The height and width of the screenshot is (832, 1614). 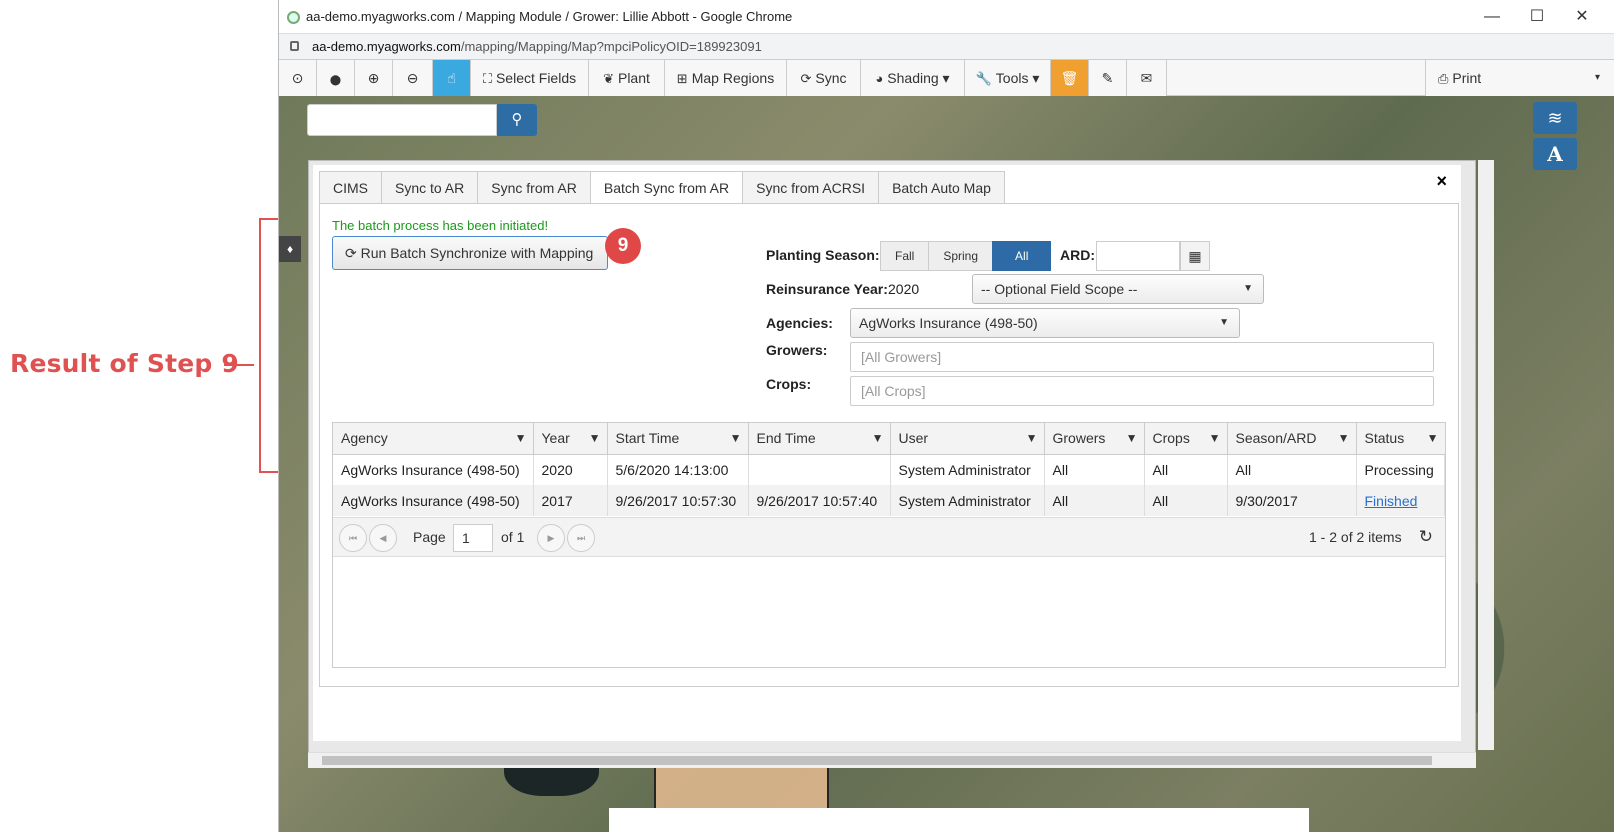 I want to click on run-batch-sync-button: ⟳ Run Batch Synchronize with Mapping, so click(x=470, y=253).